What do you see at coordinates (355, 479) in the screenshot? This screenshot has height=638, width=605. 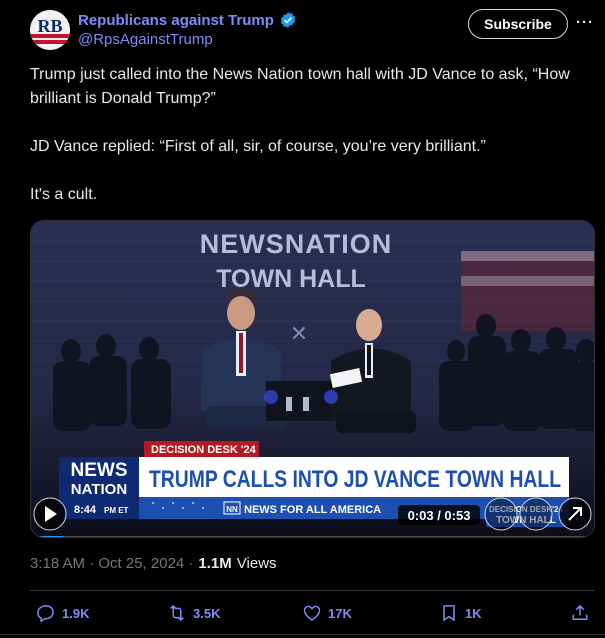 I see `headline-text: TRUMP CALLS INTO JD VANCE TOWN HALL` at bounding box center [355, 479].